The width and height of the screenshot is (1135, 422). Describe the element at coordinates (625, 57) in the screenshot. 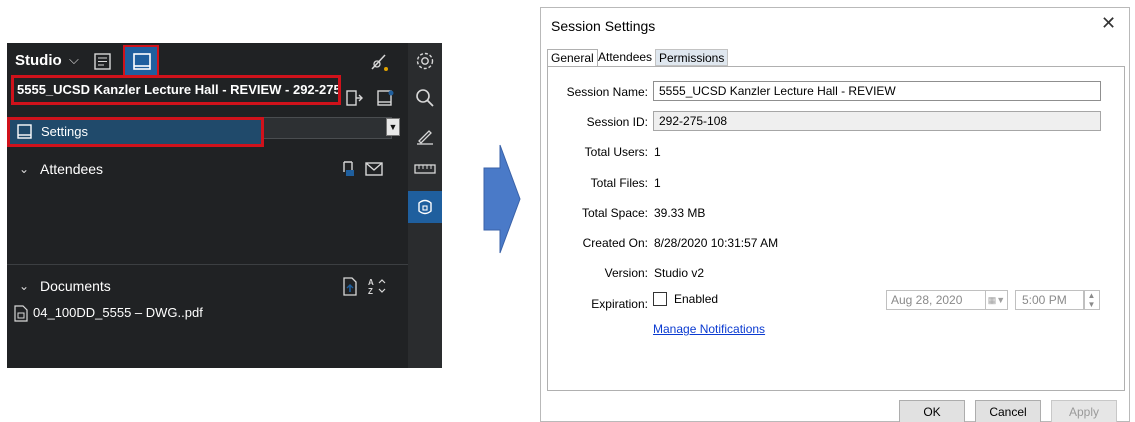

I see `tab-attendees: Attendees` at that location.